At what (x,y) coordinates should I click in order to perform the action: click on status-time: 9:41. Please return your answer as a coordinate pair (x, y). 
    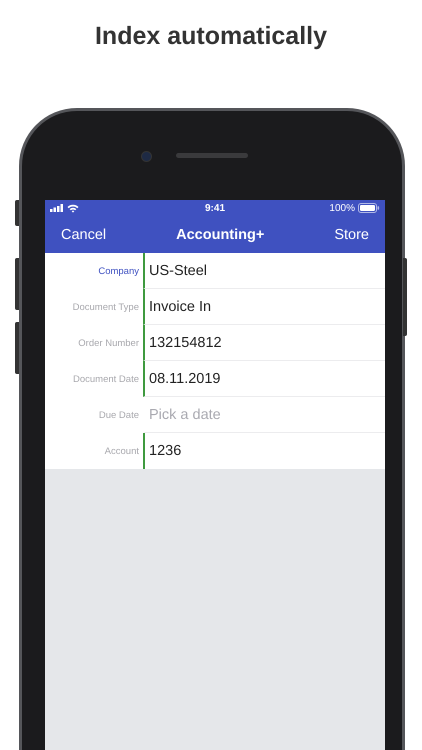
    Looking at the image, I should click on (214, 208).